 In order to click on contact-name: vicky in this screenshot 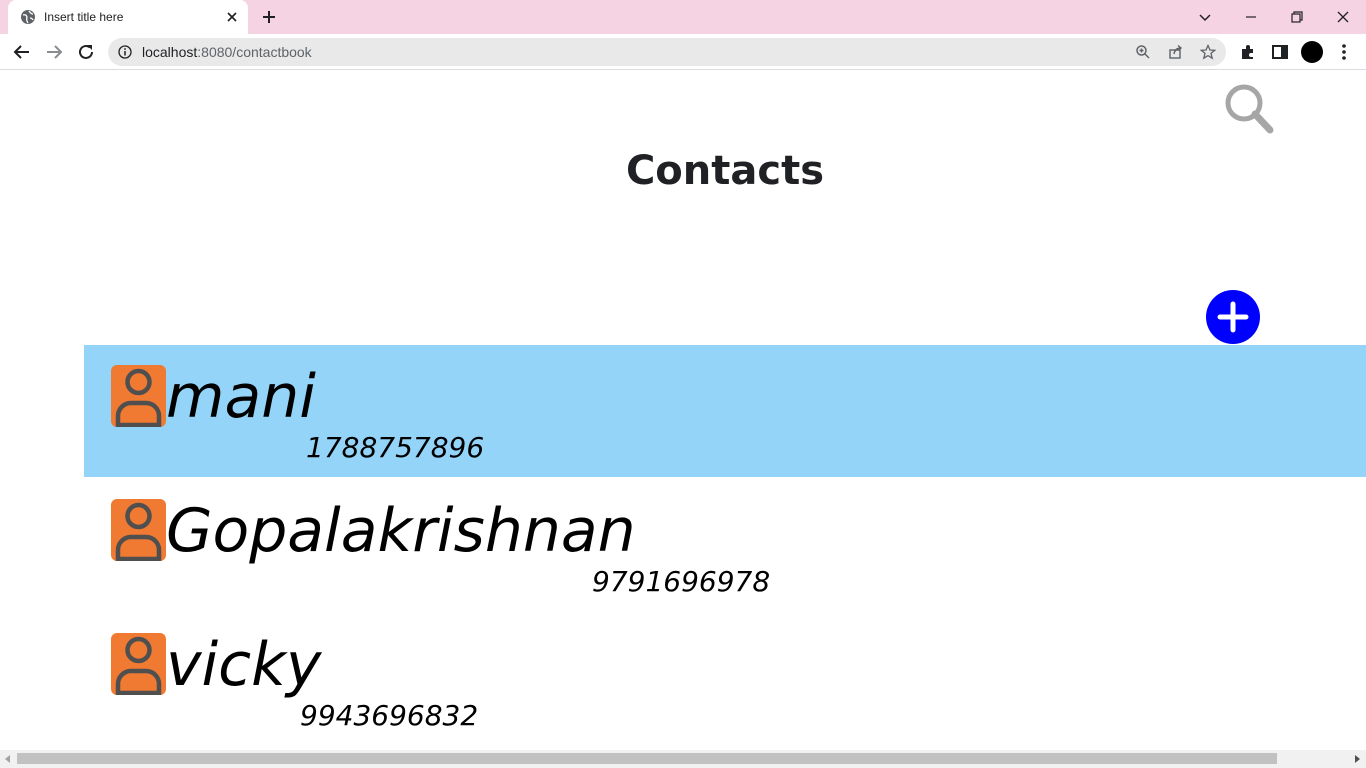, I will do `click(244, 665)`.